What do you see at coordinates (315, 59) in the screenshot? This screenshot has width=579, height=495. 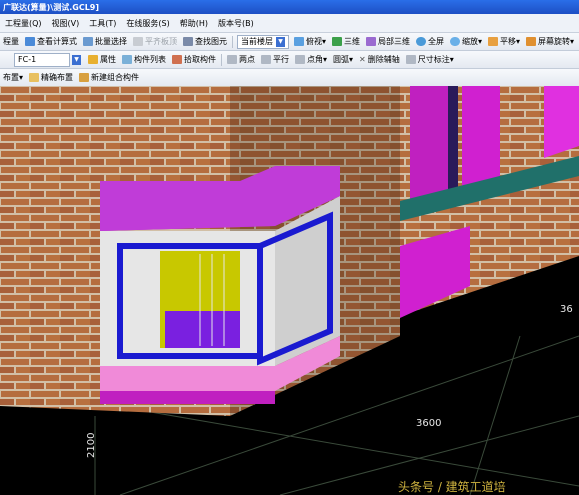 I see `point-angle-label: 点角` at bounding box center [315, 59].